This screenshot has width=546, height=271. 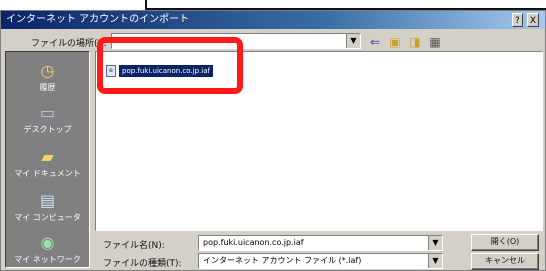 I want to click on cancel-button: キャンセル, so click(x=505, y=261).